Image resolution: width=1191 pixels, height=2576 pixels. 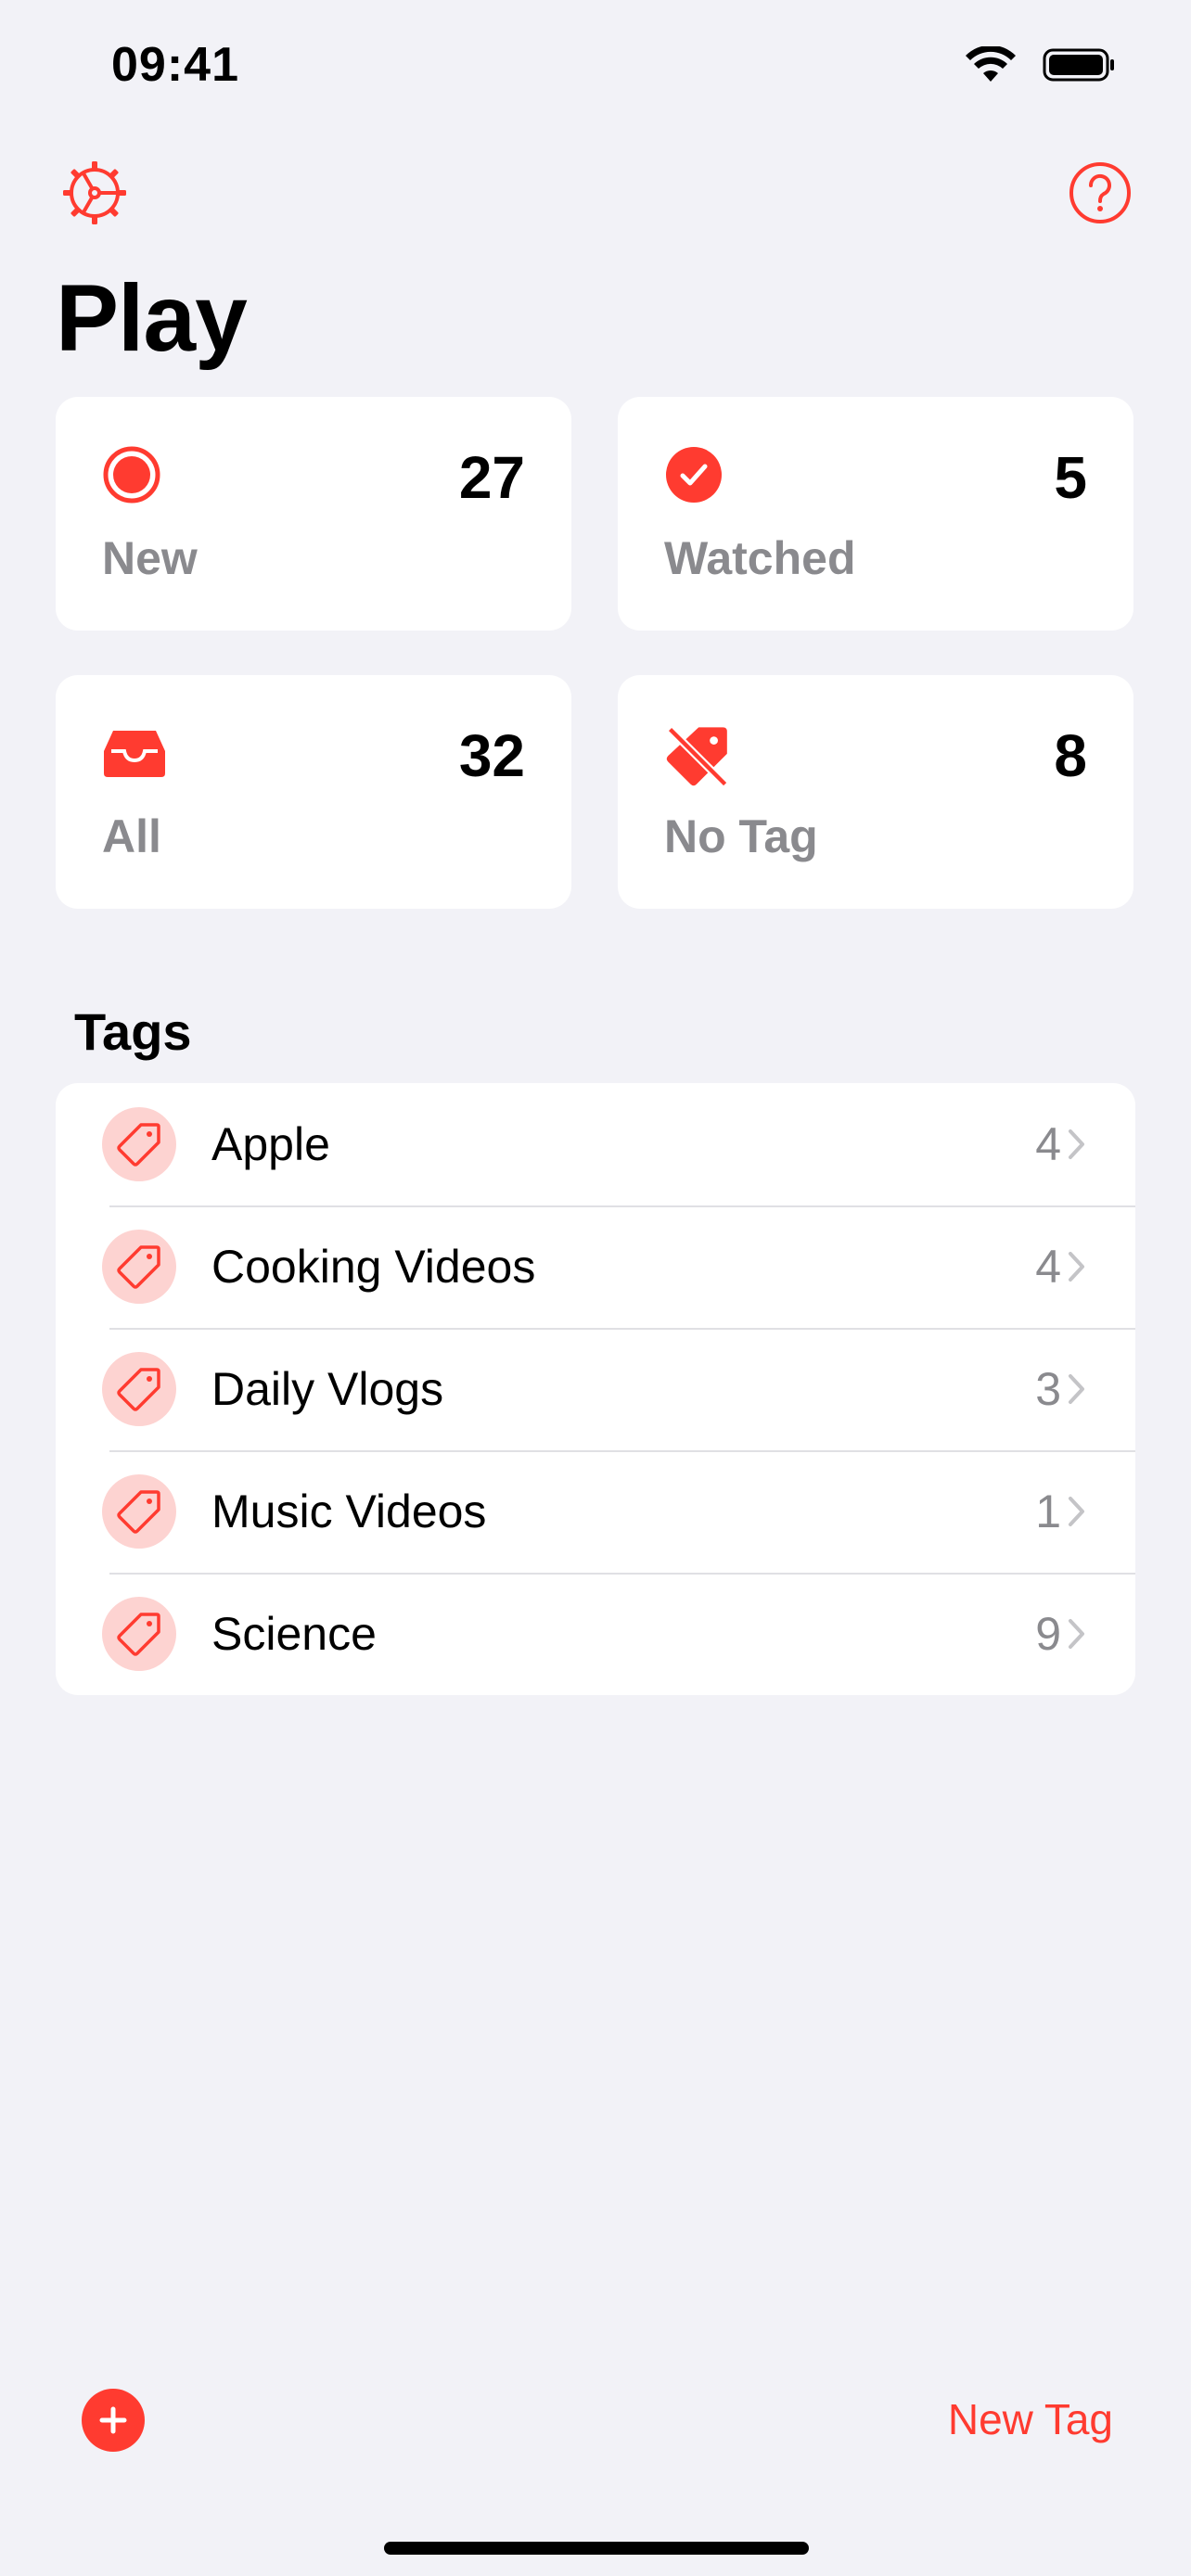 I want to click on record-circle-icon, so click(x=132, y=475).